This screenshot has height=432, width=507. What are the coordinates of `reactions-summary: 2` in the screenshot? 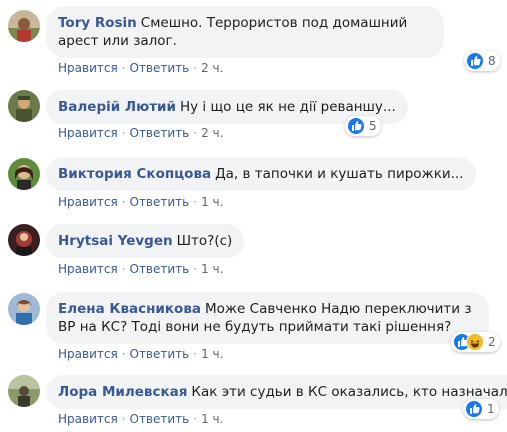 It's located at (475, 342).